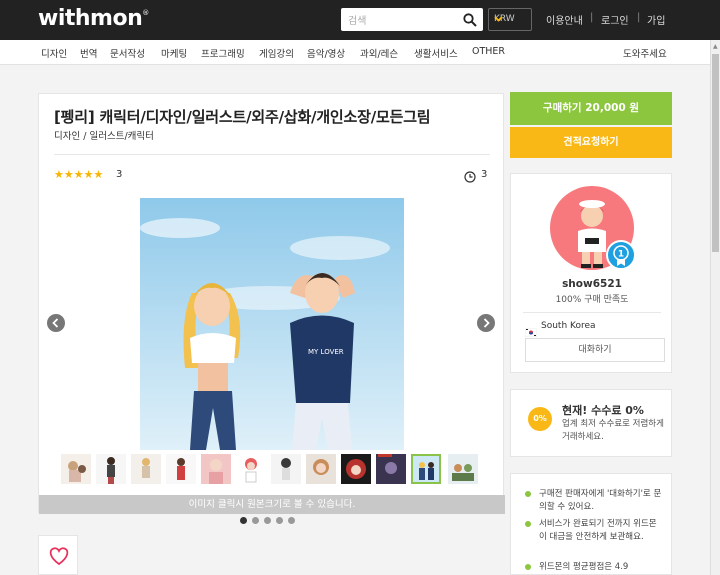  Describe the element at coordinates (470, 21) in the screenshot. I see `search-icon` at that location.